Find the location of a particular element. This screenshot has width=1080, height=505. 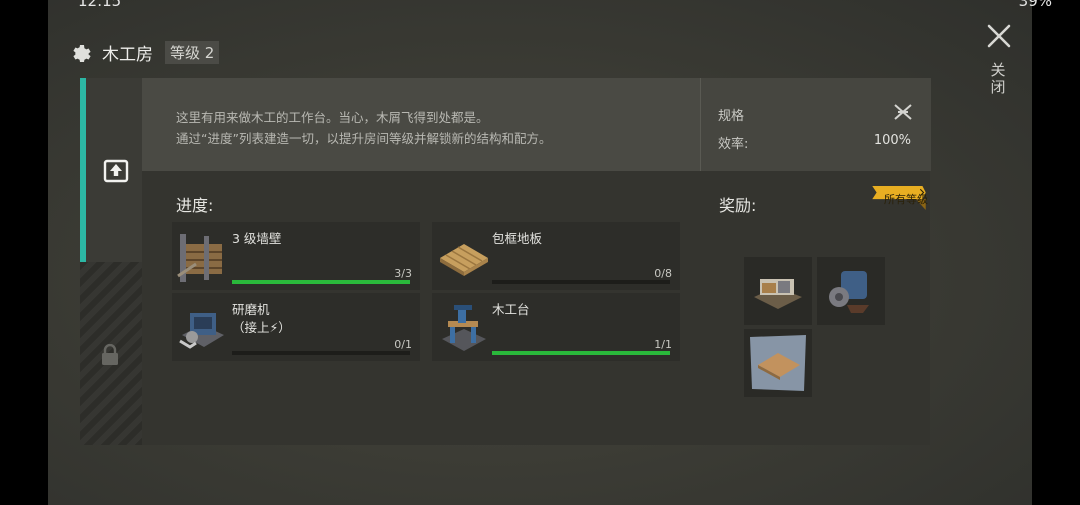

progress-item-floor: 包框地板 0/8 is located at coordinates (556, 256).